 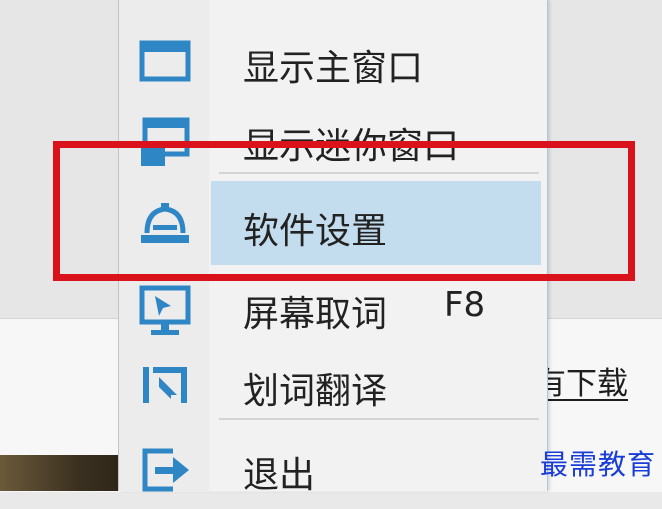 What do you see at coordinates (379, 419) in the screenshot?
I see `menu-separator` at bounding box center [379, 419].